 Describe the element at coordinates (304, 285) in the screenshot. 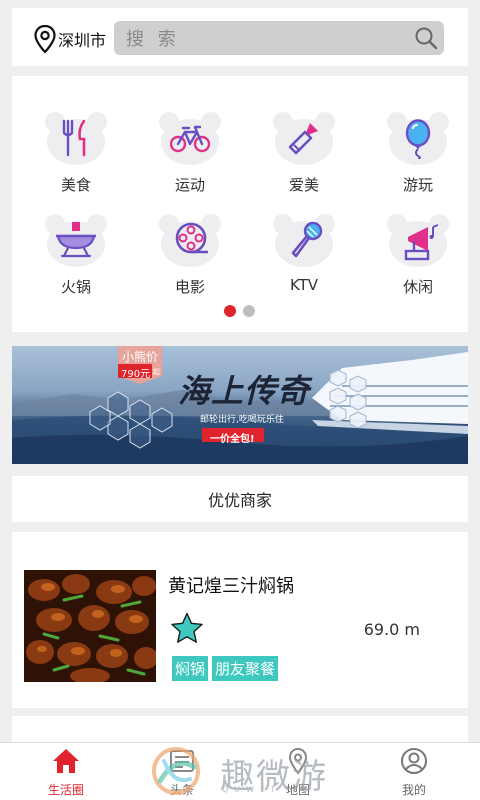

I see `category-label: KTV` at that location.